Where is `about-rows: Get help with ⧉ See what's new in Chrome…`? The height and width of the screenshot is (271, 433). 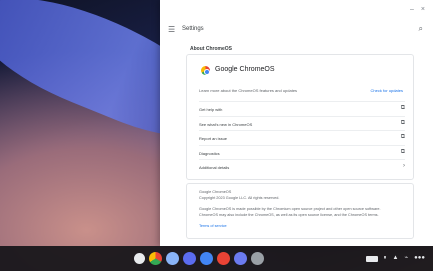
about-rows: Get help with ⧉ See what's new in Chrome… is located at coordinates (302, 137).